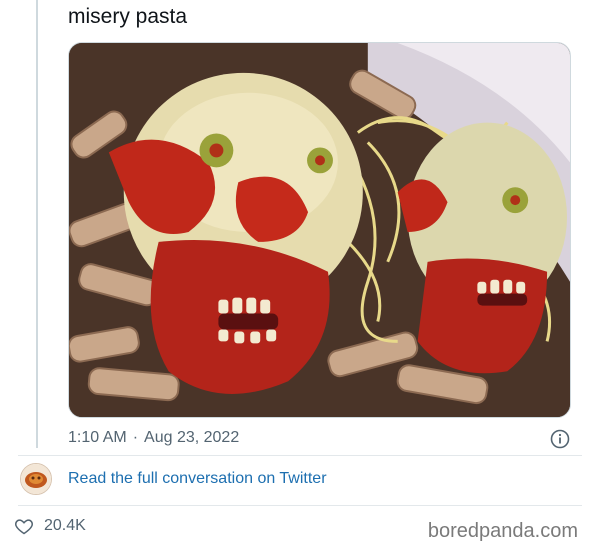 The image size is (600, 558). I want to click on tweet-timestamp: 1:10 AM · Aug 23, 2022, so click(153, 438).